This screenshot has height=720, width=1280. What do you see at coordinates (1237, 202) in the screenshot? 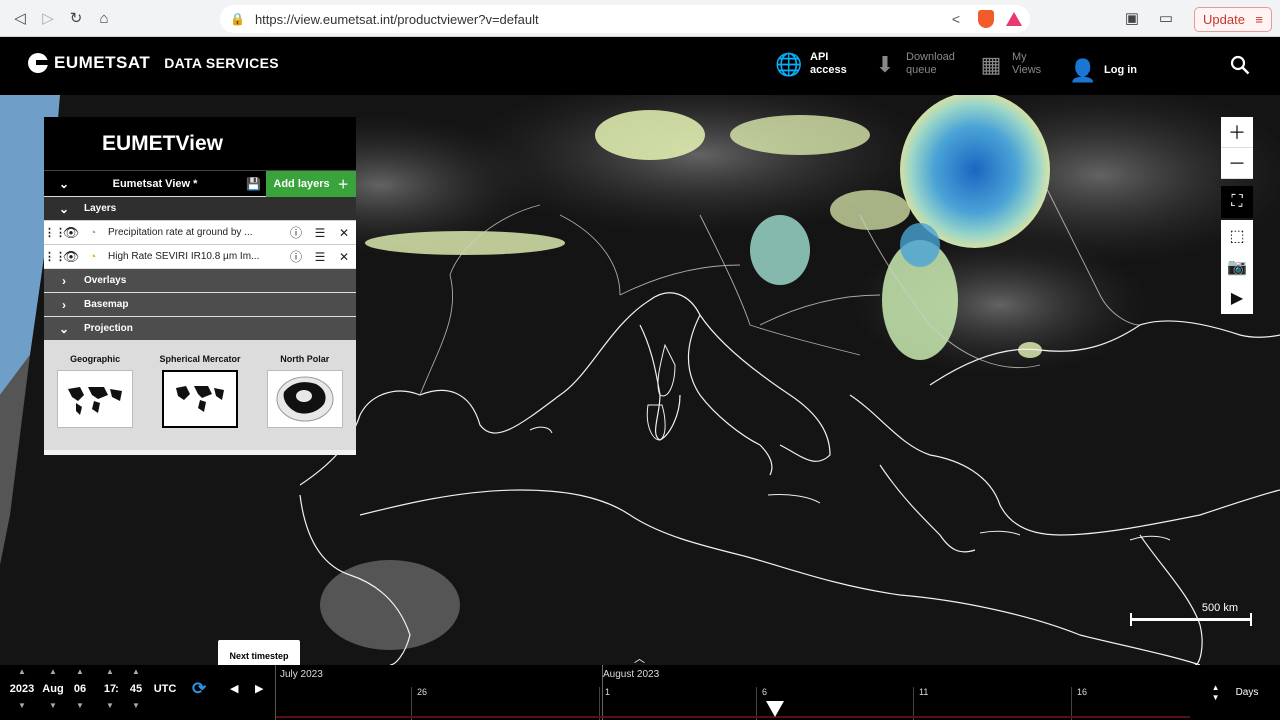
I see `fullscreen-icon: ⛶` at bounding box center [1237, 202].